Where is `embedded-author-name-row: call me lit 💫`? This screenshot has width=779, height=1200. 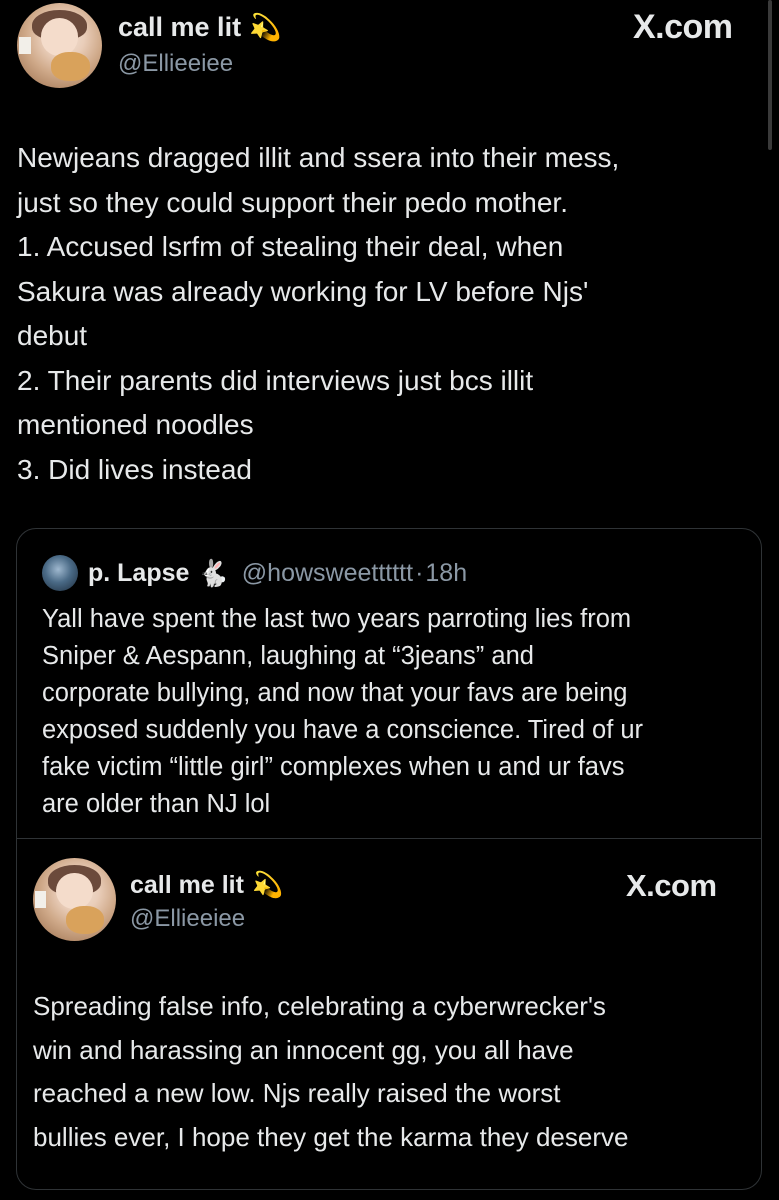
embedded-author-name-row: call me lit 💫 is located at coordinates (206, 885).